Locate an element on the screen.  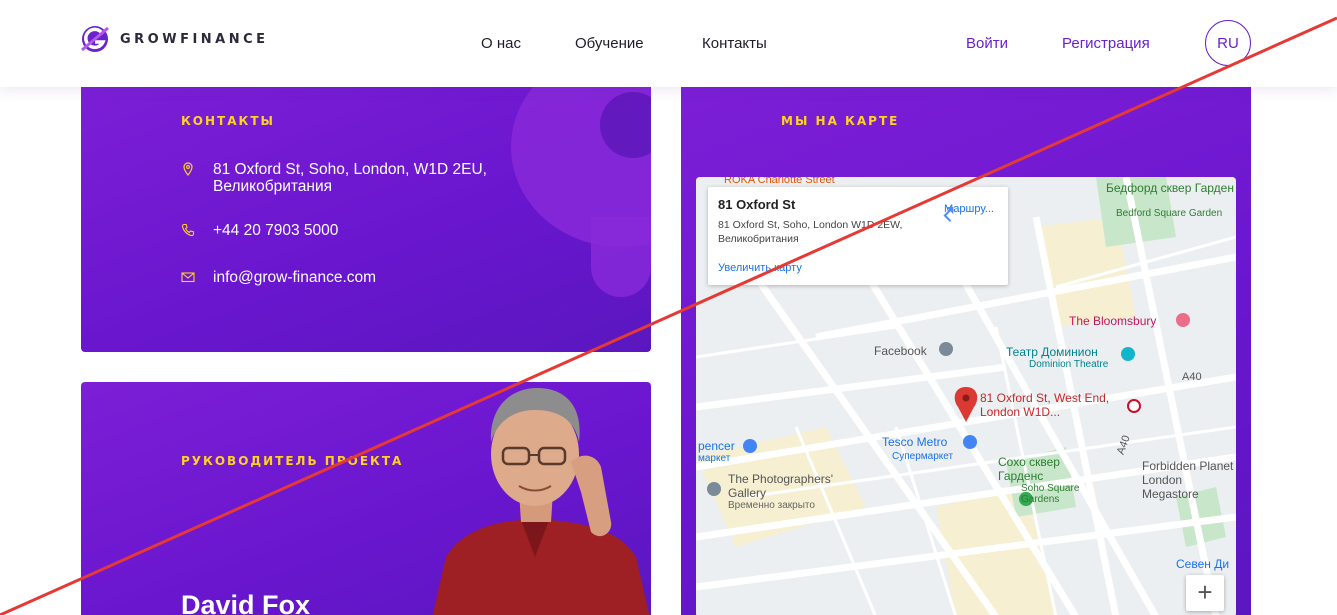
directions-icon is located at coordinates (948, 214).